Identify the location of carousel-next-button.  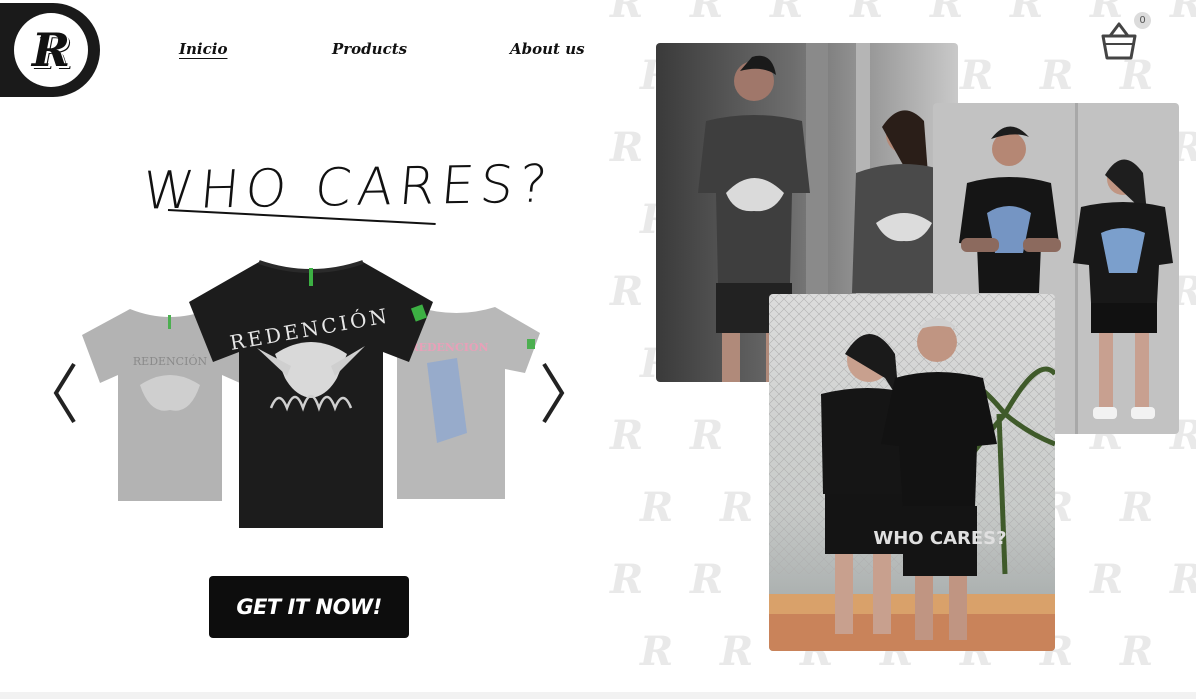
(553, 393).